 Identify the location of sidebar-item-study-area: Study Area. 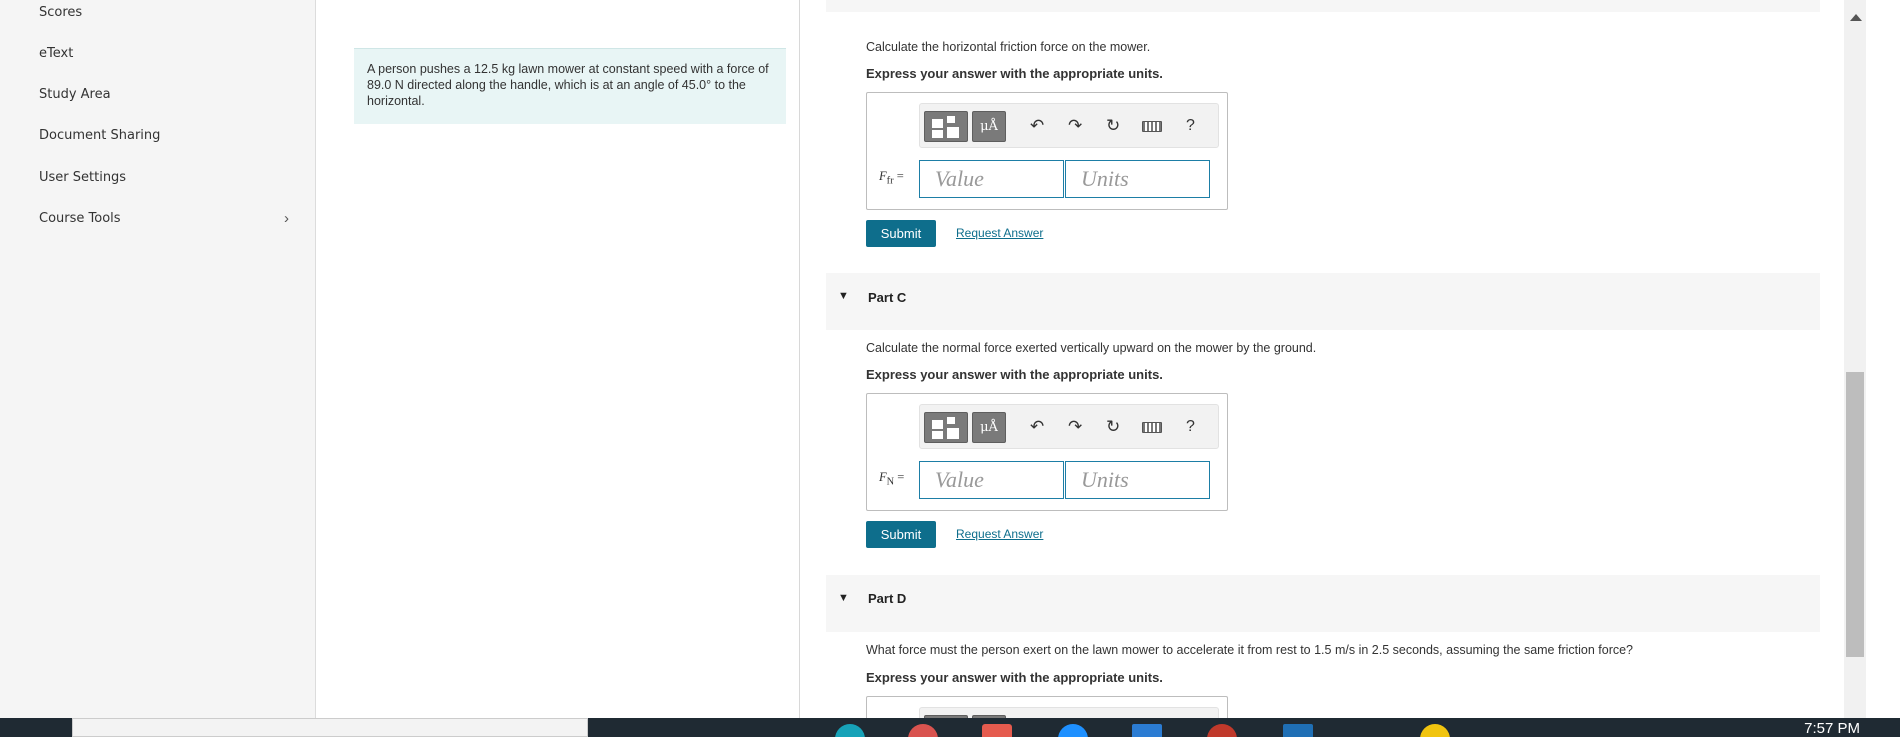
(75, 94).